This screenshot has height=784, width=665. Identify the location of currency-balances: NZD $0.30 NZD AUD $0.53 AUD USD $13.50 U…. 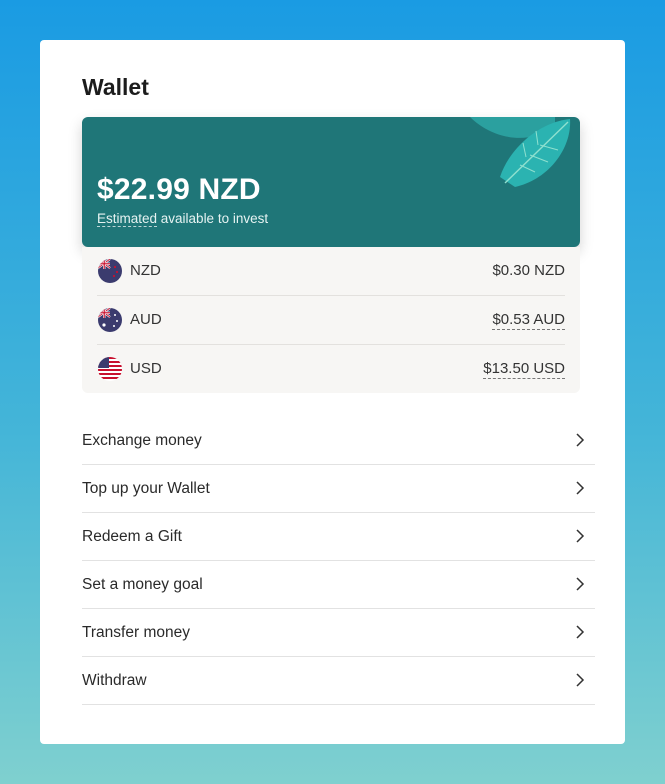
(331, 320).